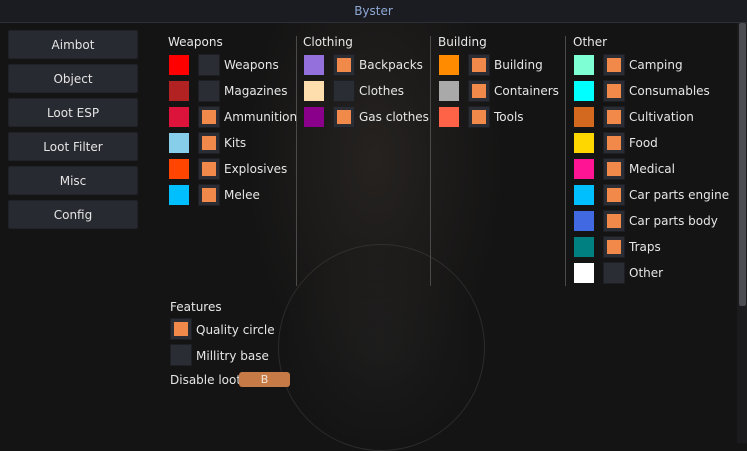  I want to click on weapons-section-title: Weapons, so click(195, 42).